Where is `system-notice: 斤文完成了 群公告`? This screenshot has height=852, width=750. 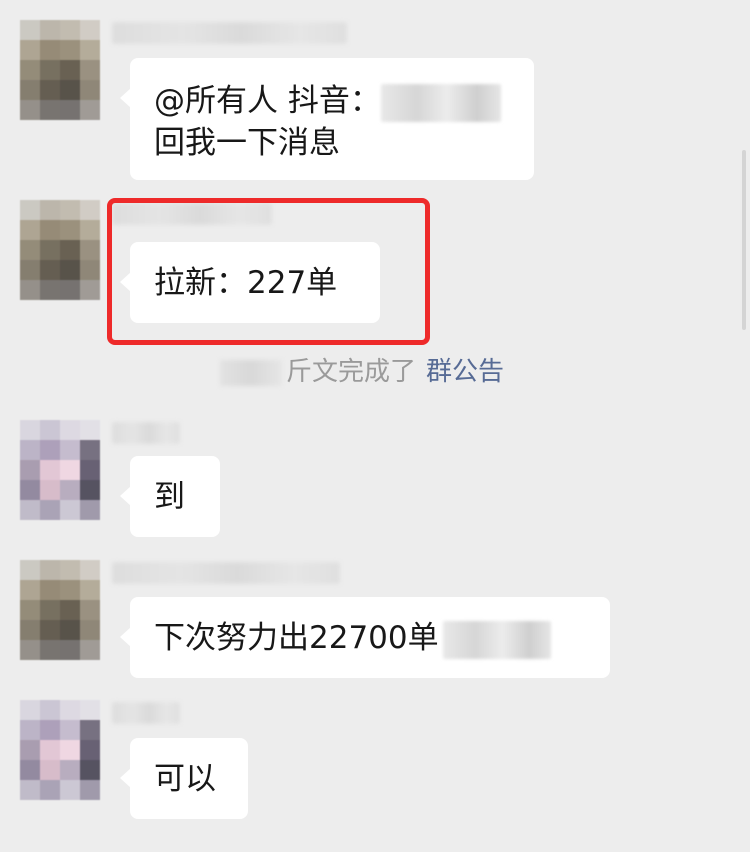 system-notice: 斤文完成了 群公告 is located at coordinates (362, 372).